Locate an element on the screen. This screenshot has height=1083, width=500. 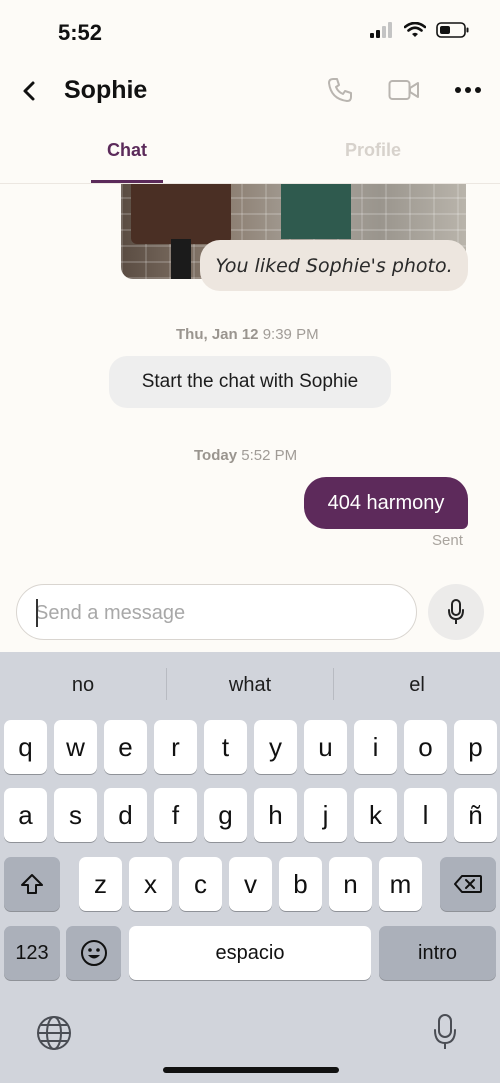
key-j: j is located at coordinates (325, 815).